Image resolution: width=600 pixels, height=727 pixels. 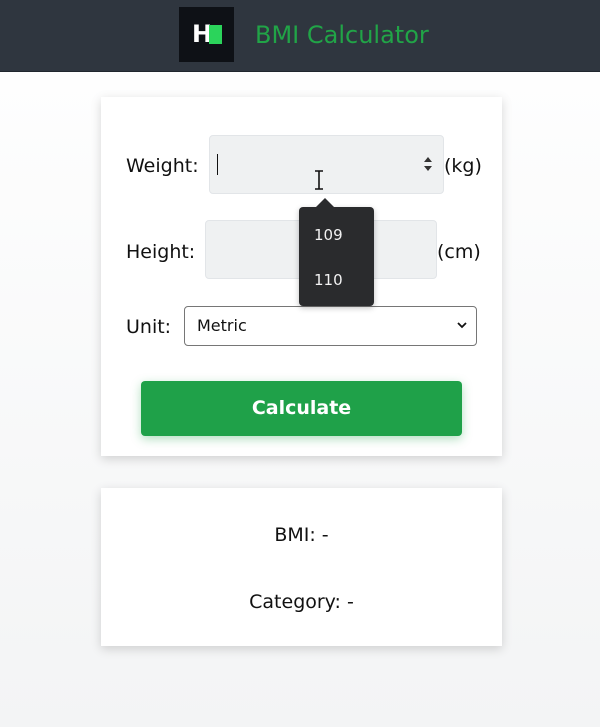 I want to click on bmi-result: BMI: -, so click(x=301, y=535).